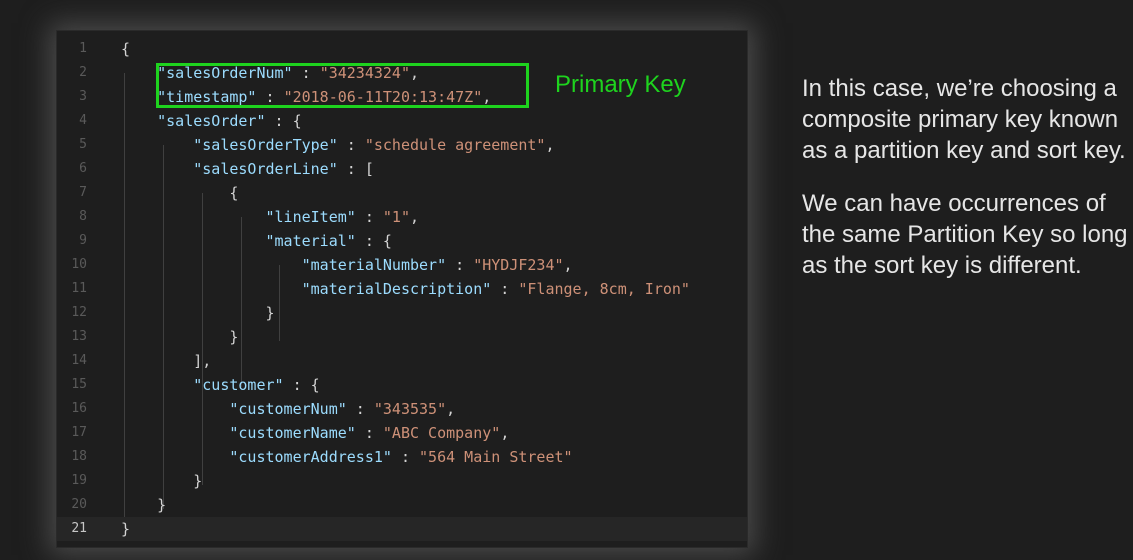 The image size is (1133, 560). Describe the element at coordinates (79, 432) in the screenshot. I see `line-number: 17` at that location.